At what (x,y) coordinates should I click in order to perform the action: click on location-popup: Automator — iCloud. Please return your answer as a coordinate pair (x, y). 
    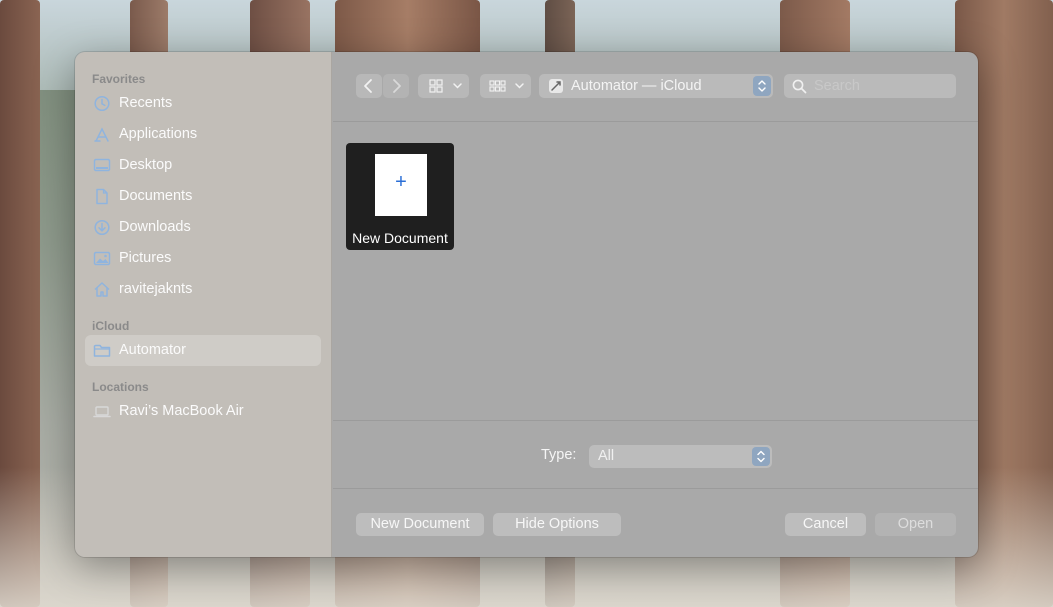
    Looking at the image, I should click on (656, 86).